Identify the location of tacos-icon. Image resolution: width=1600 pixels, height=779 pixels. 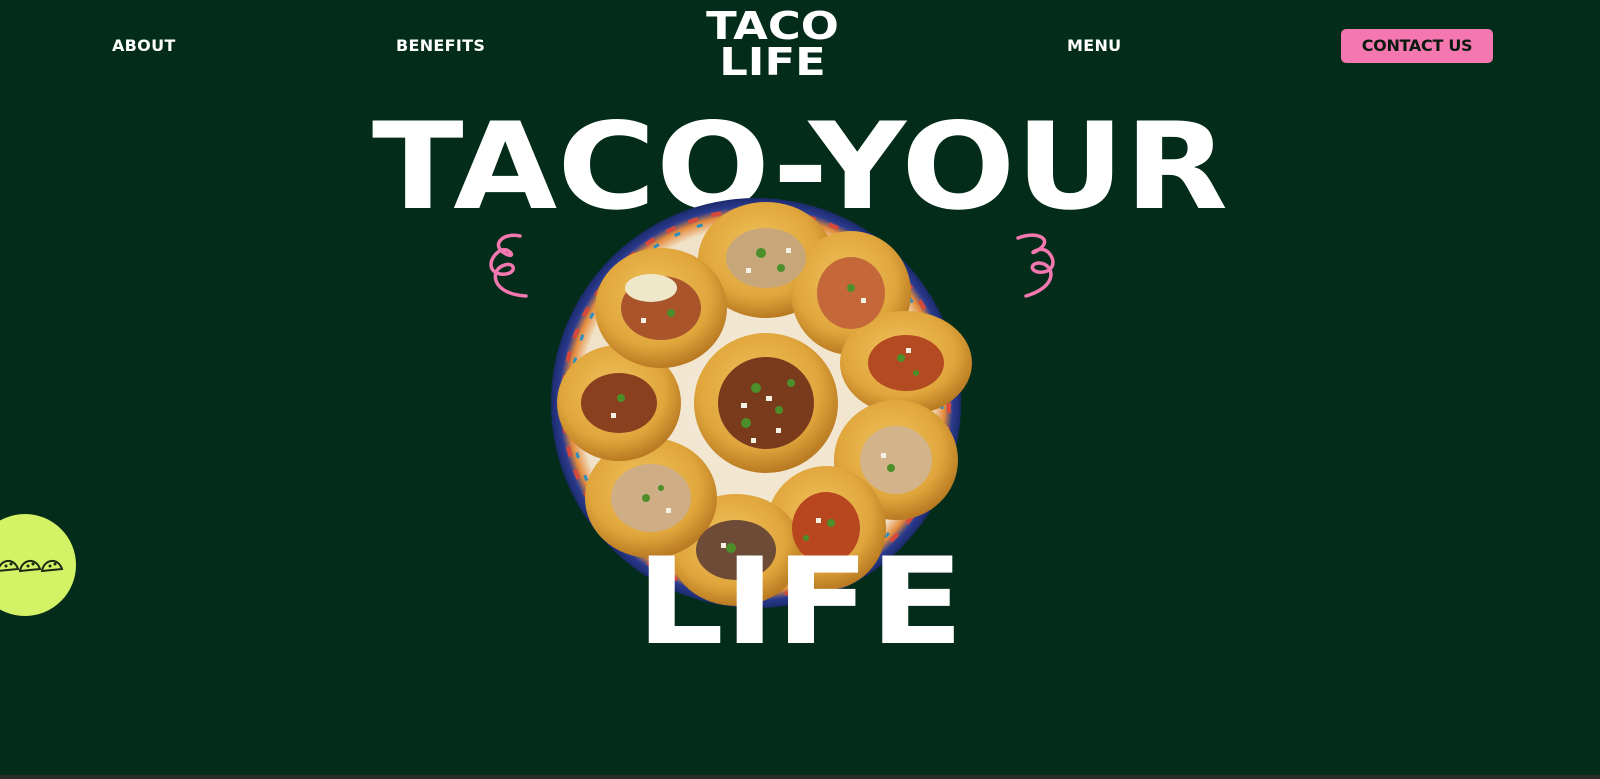
(32, 566).